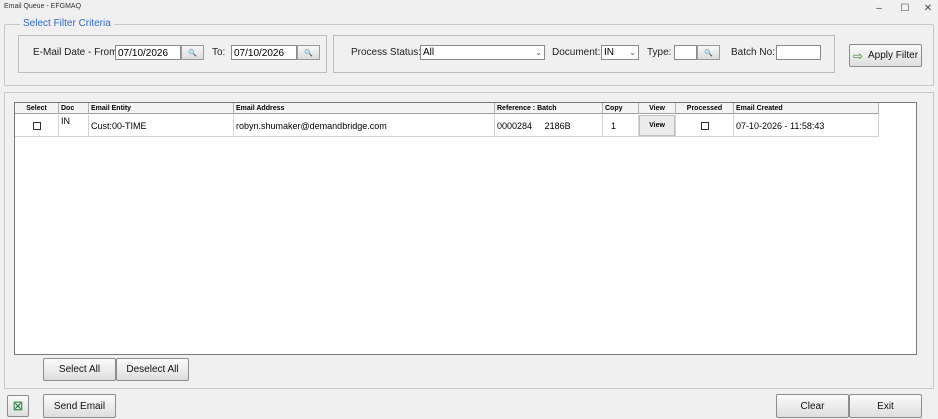 Image resolution: width=938 pixels, height=419 pixels. I want to click on row-batch: 2186B, so click(557, 126).